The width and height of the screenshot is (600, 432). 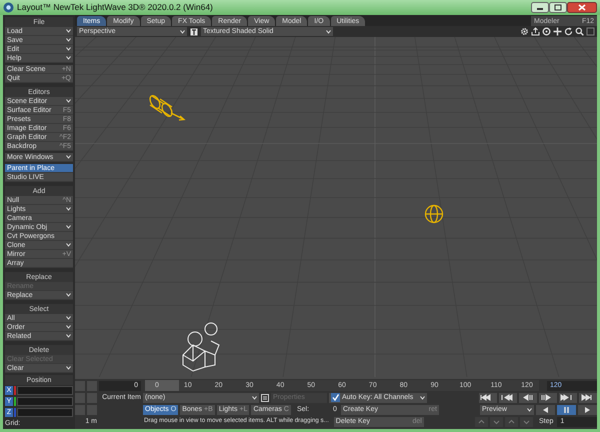 I want to click on next-key-button, so click(x=568, y=397).